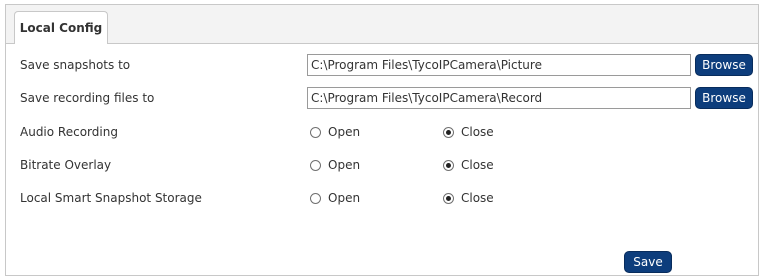 Image resolution: width=763 pixels, height=278 pixels. What do you see at coordinates (382, 165) in the screenshot?
I see `bitrate-overlay-row: Bitrate Overlay Open Close` at bounding box center [382, 165].